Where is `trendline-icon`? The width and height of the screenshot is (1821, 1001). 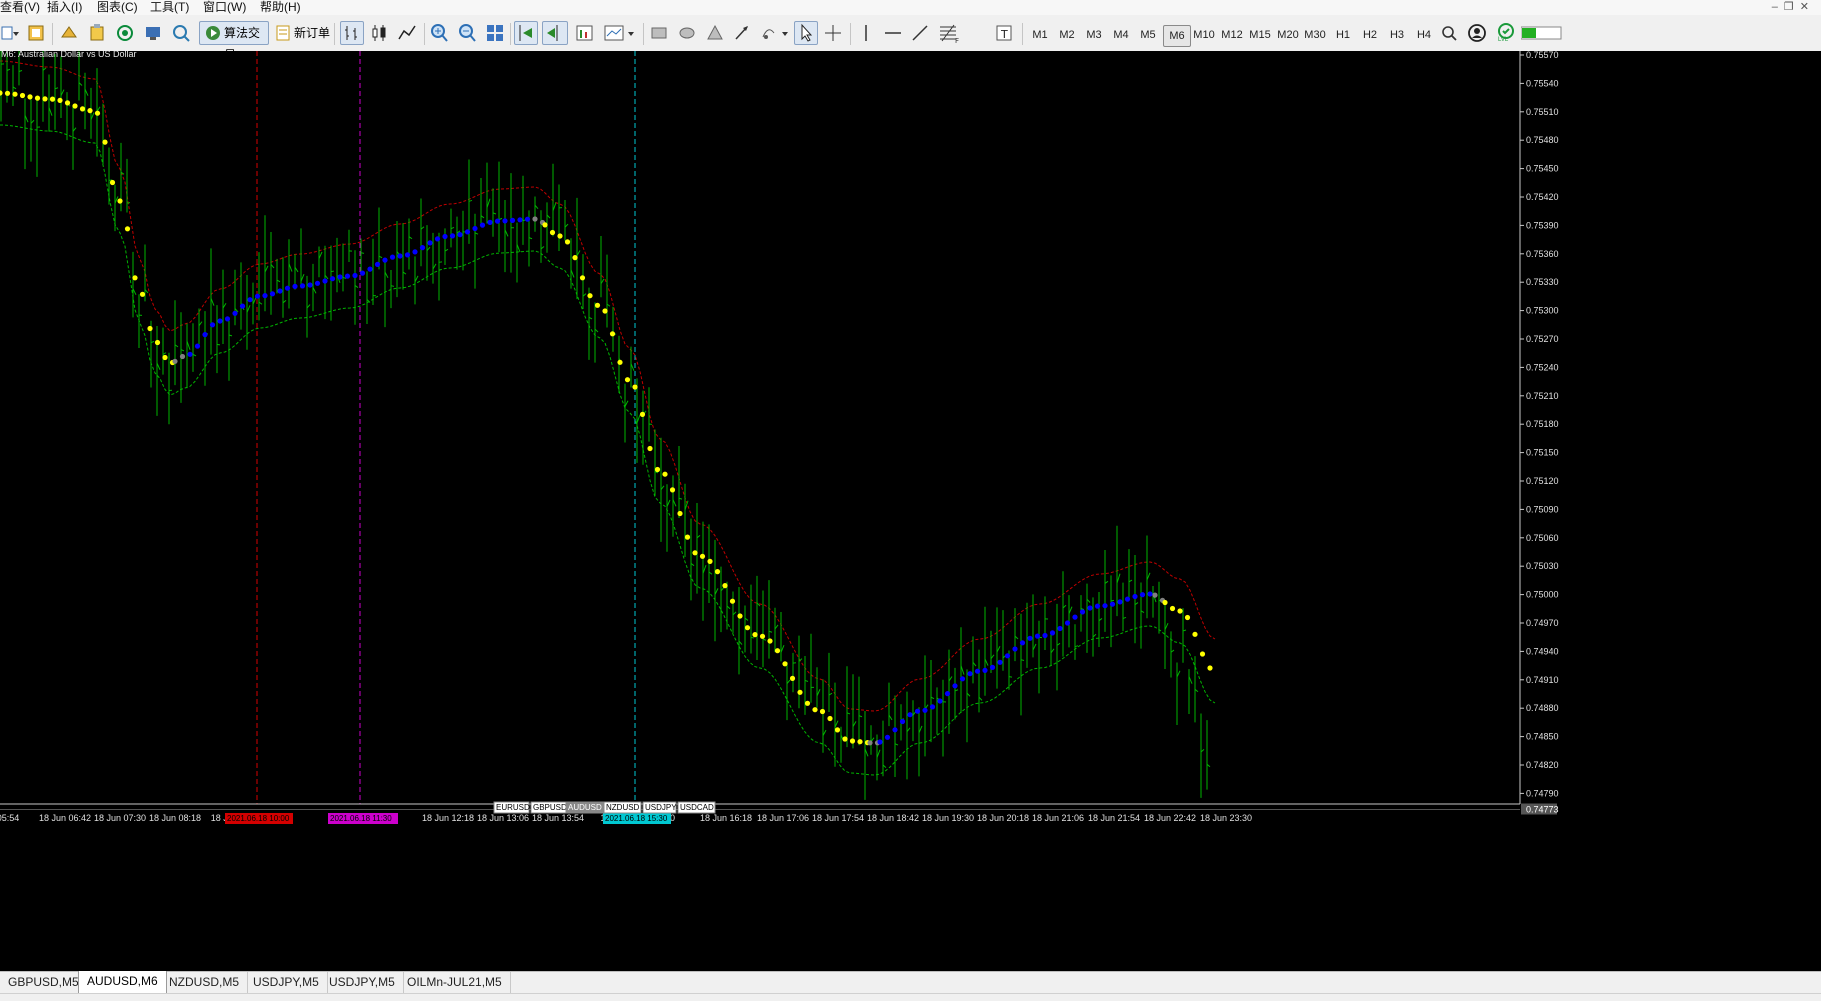 trendline-icon is located at coordinates (920, 33).